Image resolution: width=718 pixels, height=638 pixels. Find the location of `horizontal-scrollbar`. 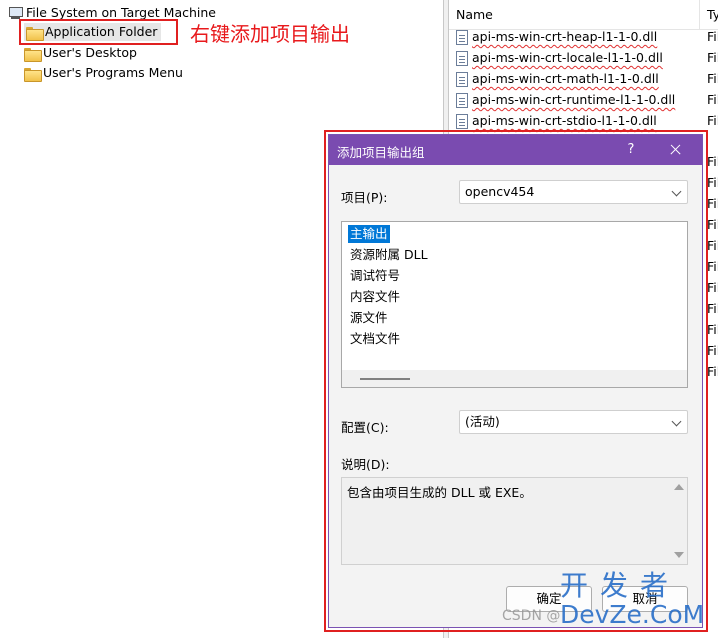

horizontal-scrollbar is located at coordinates (514, 378).